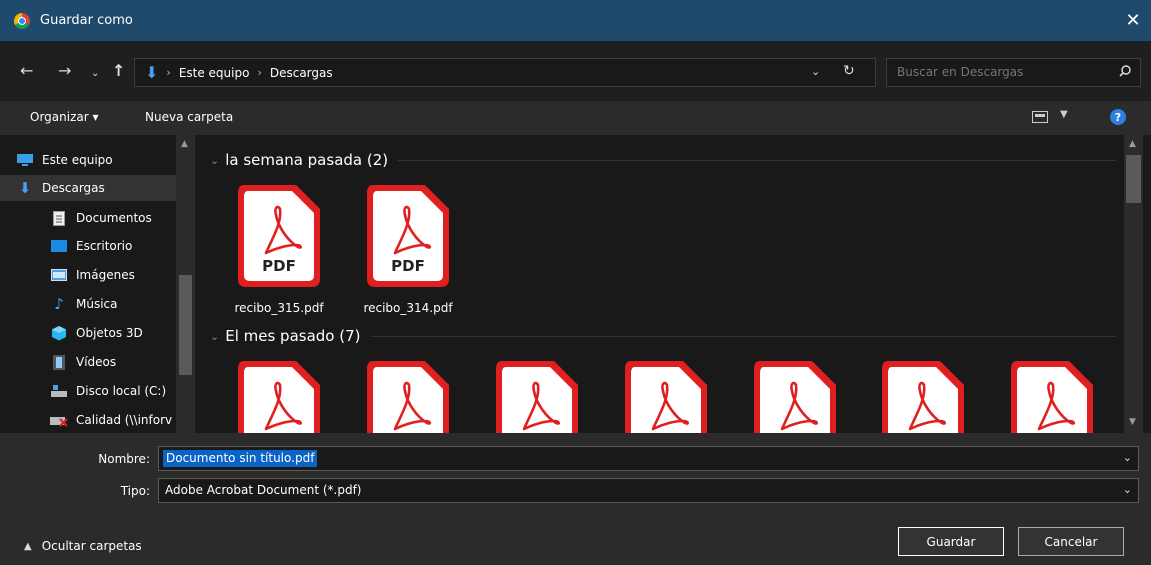 Image resolution: width=1151 pixels, height=565 pixels. What do you see at coordinates (1002, 72) in the screenshot?
I see `search-input` at bounding box center [1002, 72].